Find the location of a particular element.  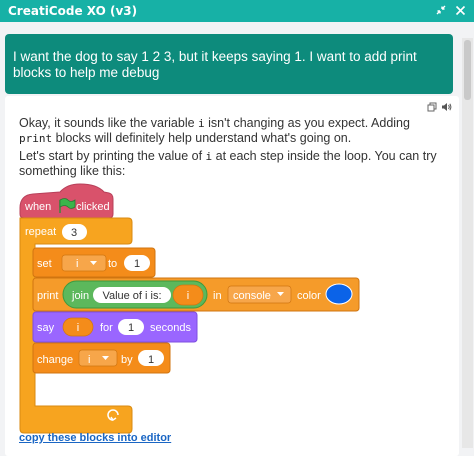

set-to-label: to is located at coordinates (112, 264).